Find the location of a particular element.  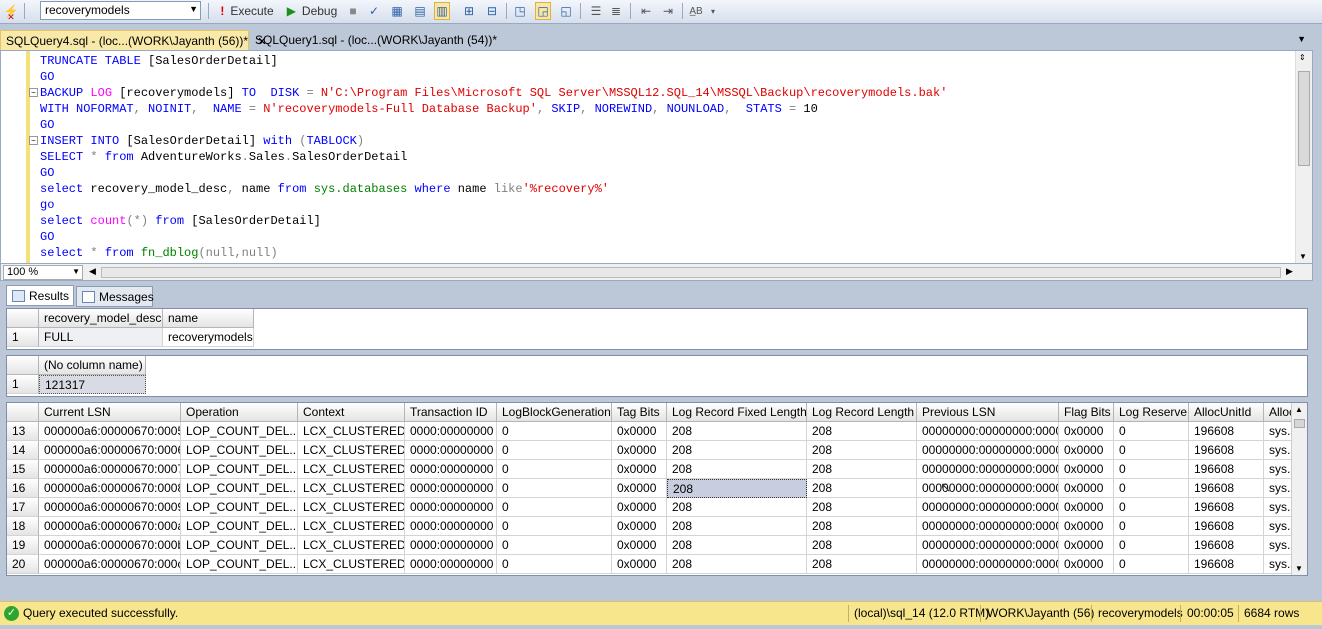

column-header: Previous LSN is located at coordinates (988, 412).